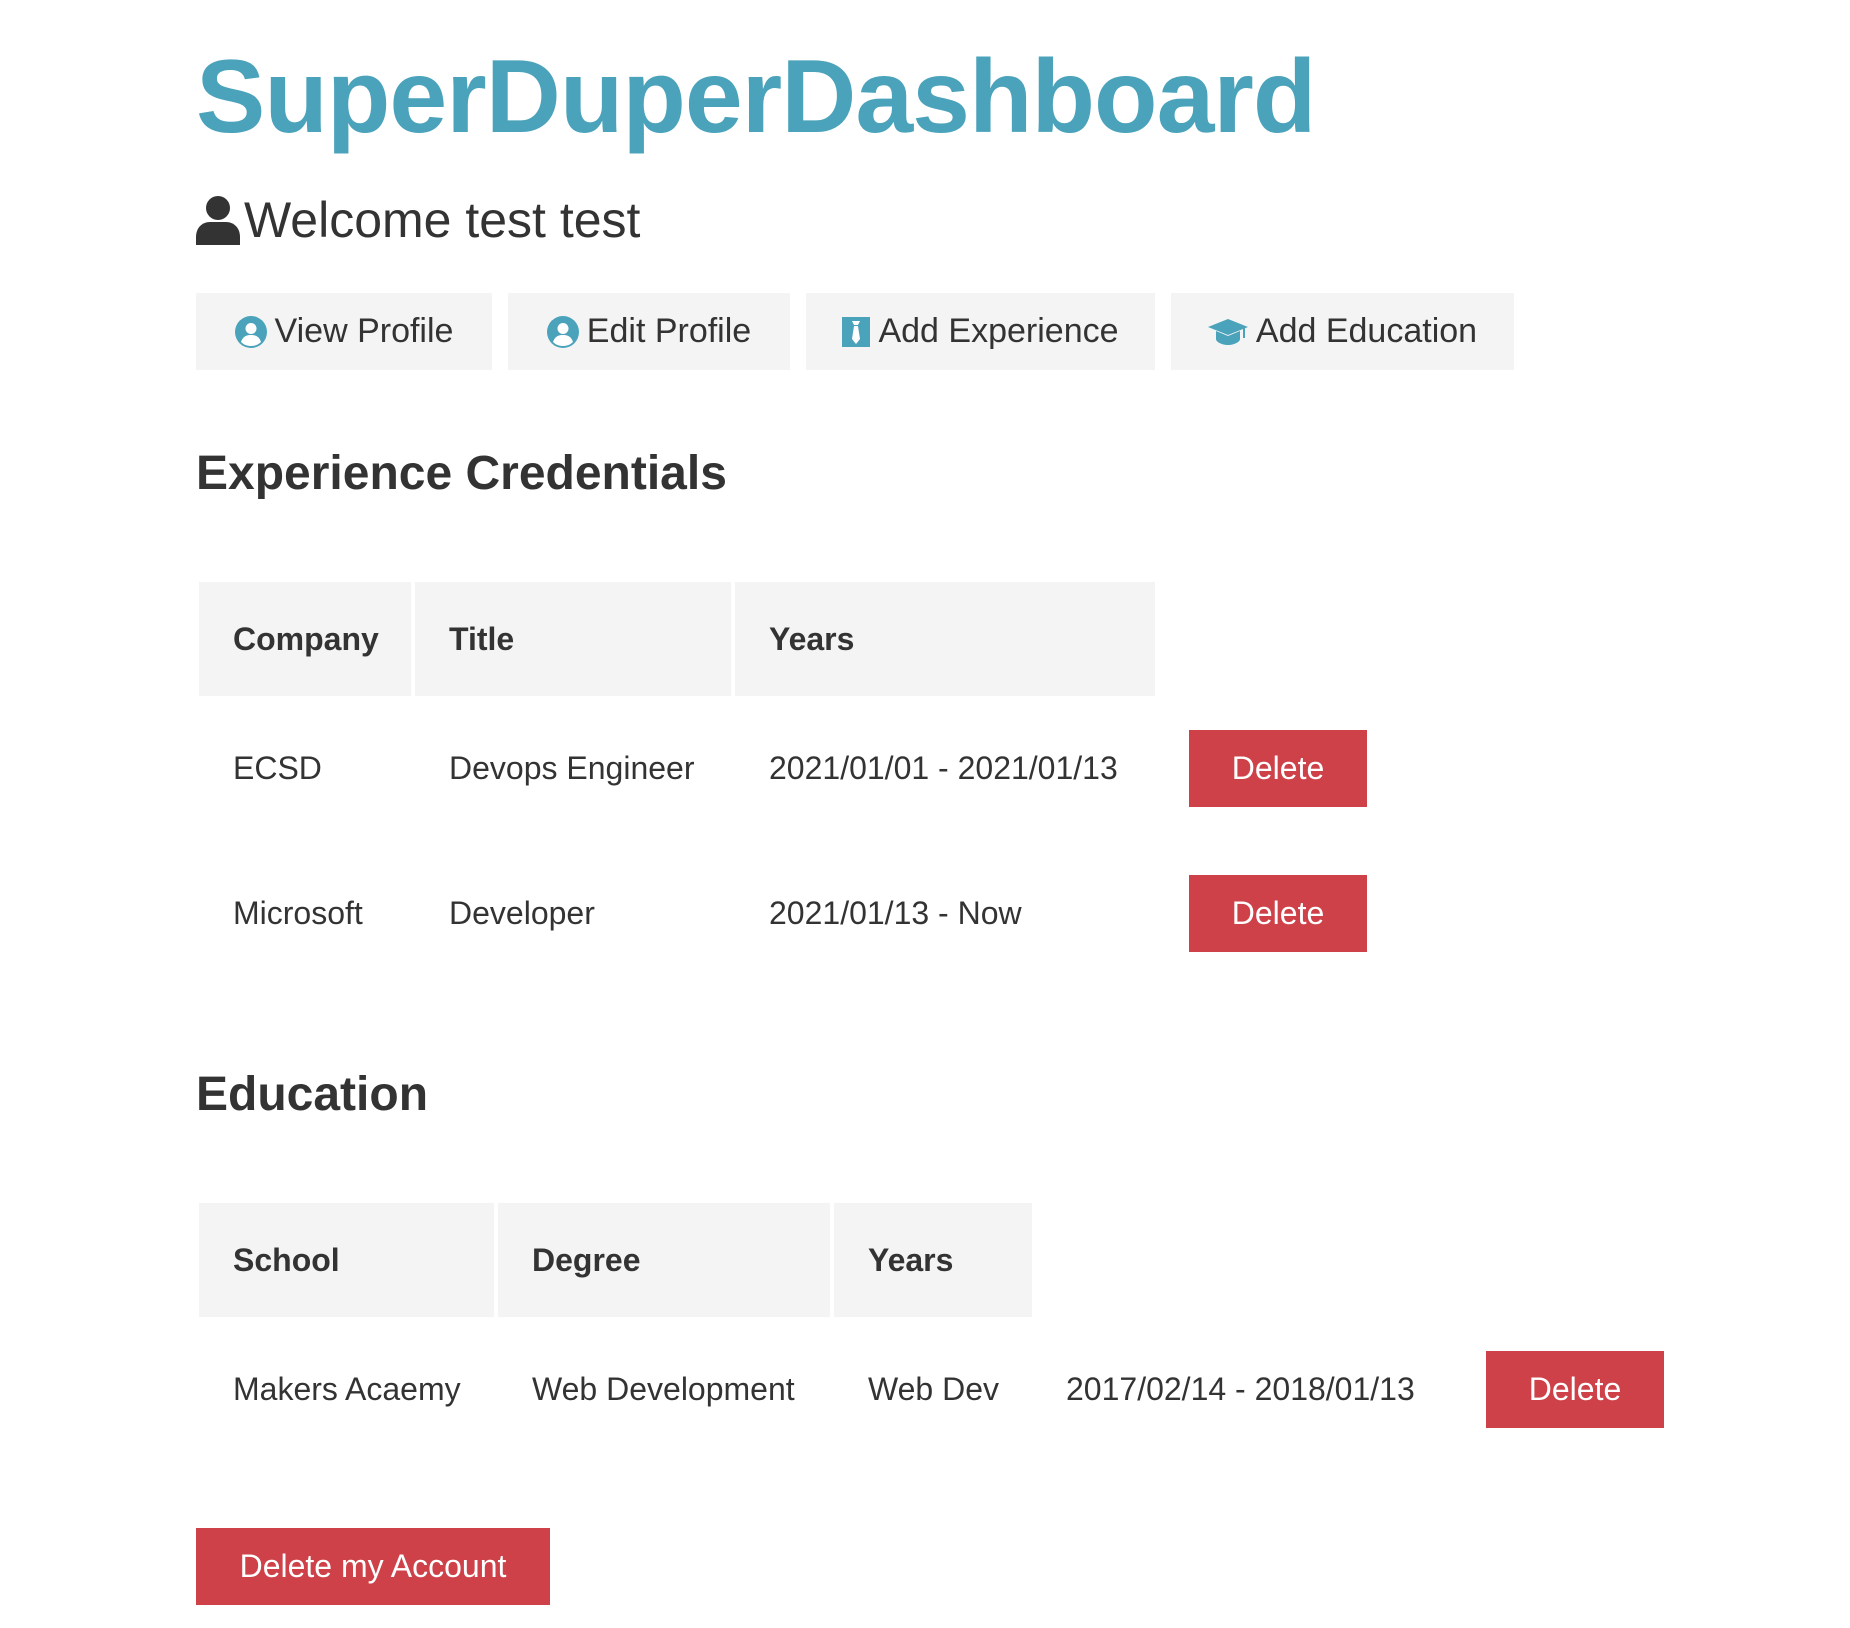 The image size is (1850, 1628). Describe the element at coordinates (1240, 1389) in the screenshot. I see `education-years-cell: 2017/02/14 - 2018/01/13` at that location.